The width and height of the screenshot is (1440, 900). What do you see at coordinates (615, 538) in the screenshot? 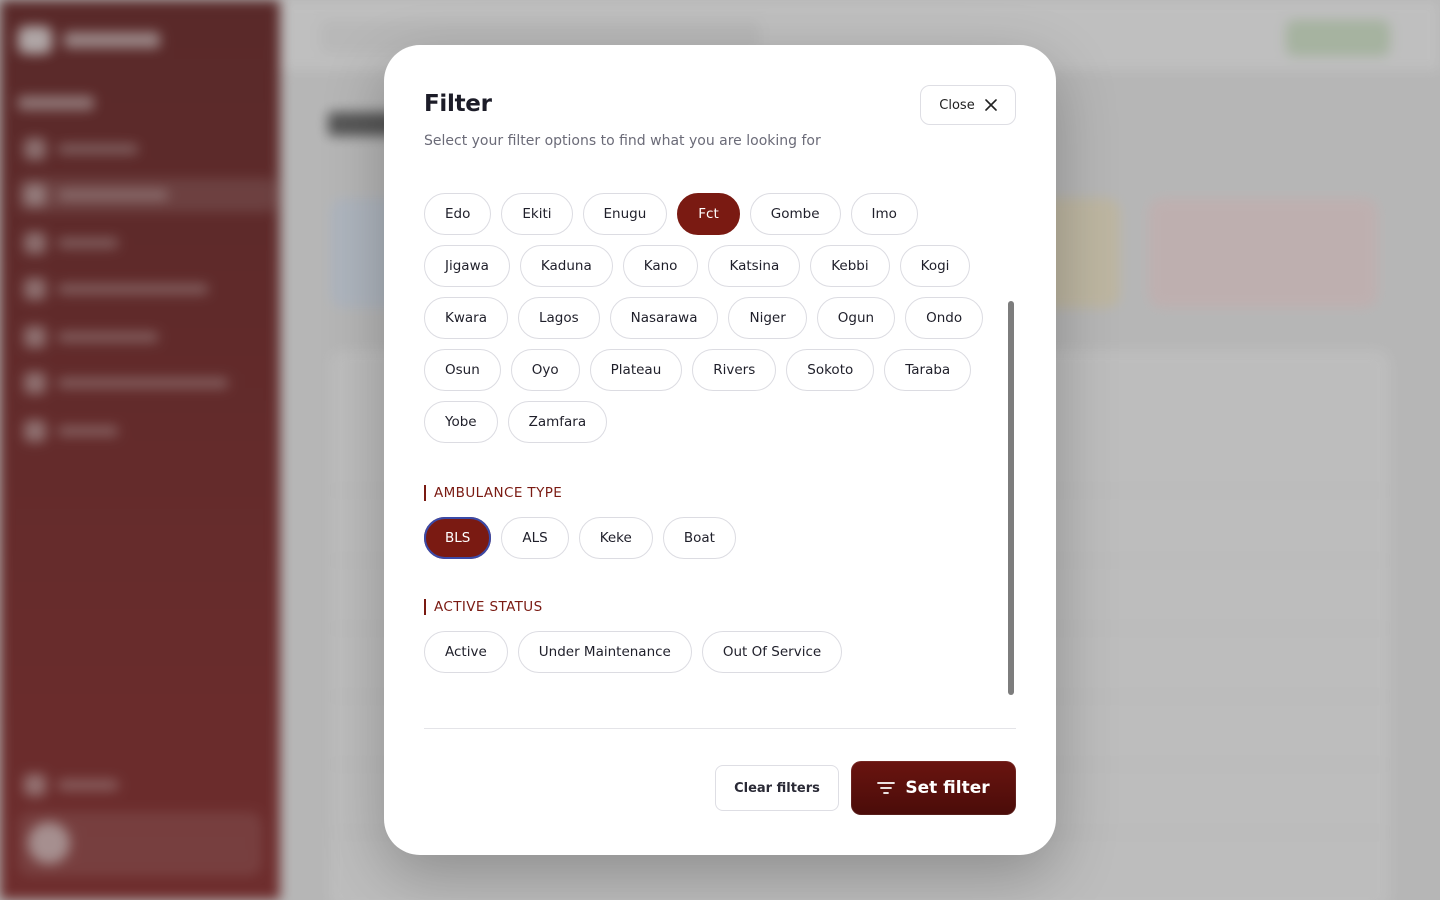
I see `ambulance-type-chip-keke: Keke` at bounding box center [615, 538].